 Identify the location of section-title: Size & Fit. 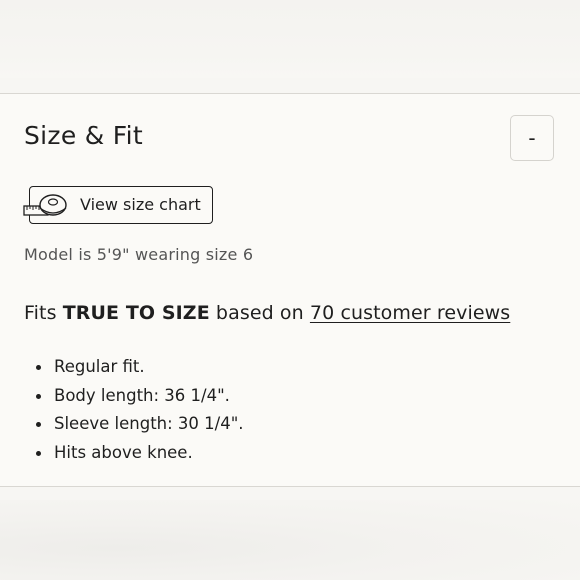
(84, 135).